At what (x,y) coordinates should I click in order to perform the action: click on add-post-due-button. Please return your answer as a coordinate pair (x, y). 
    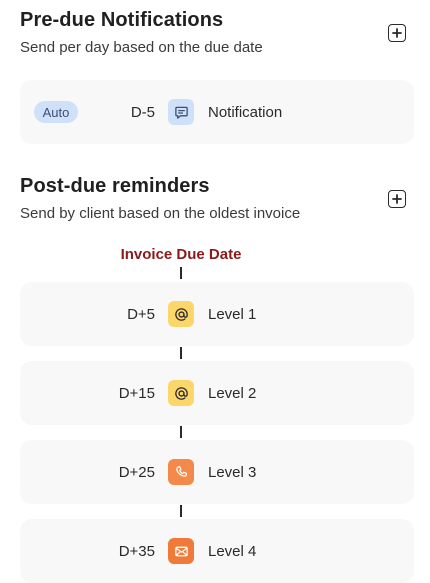
    Looking at the image, I should click on (397, 199).